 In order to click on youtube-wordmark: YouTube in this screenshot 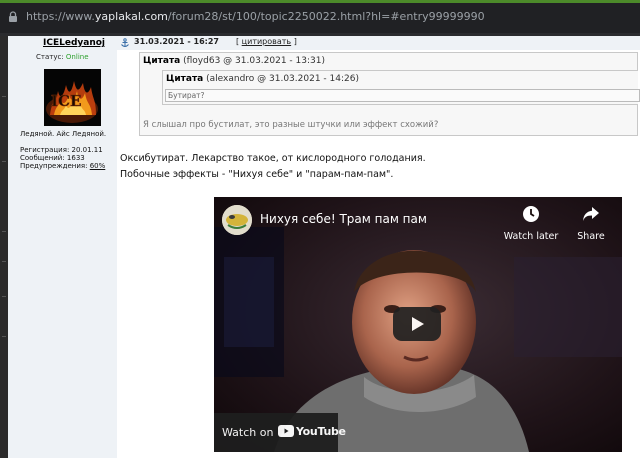, I will do `click(321, 431)`.